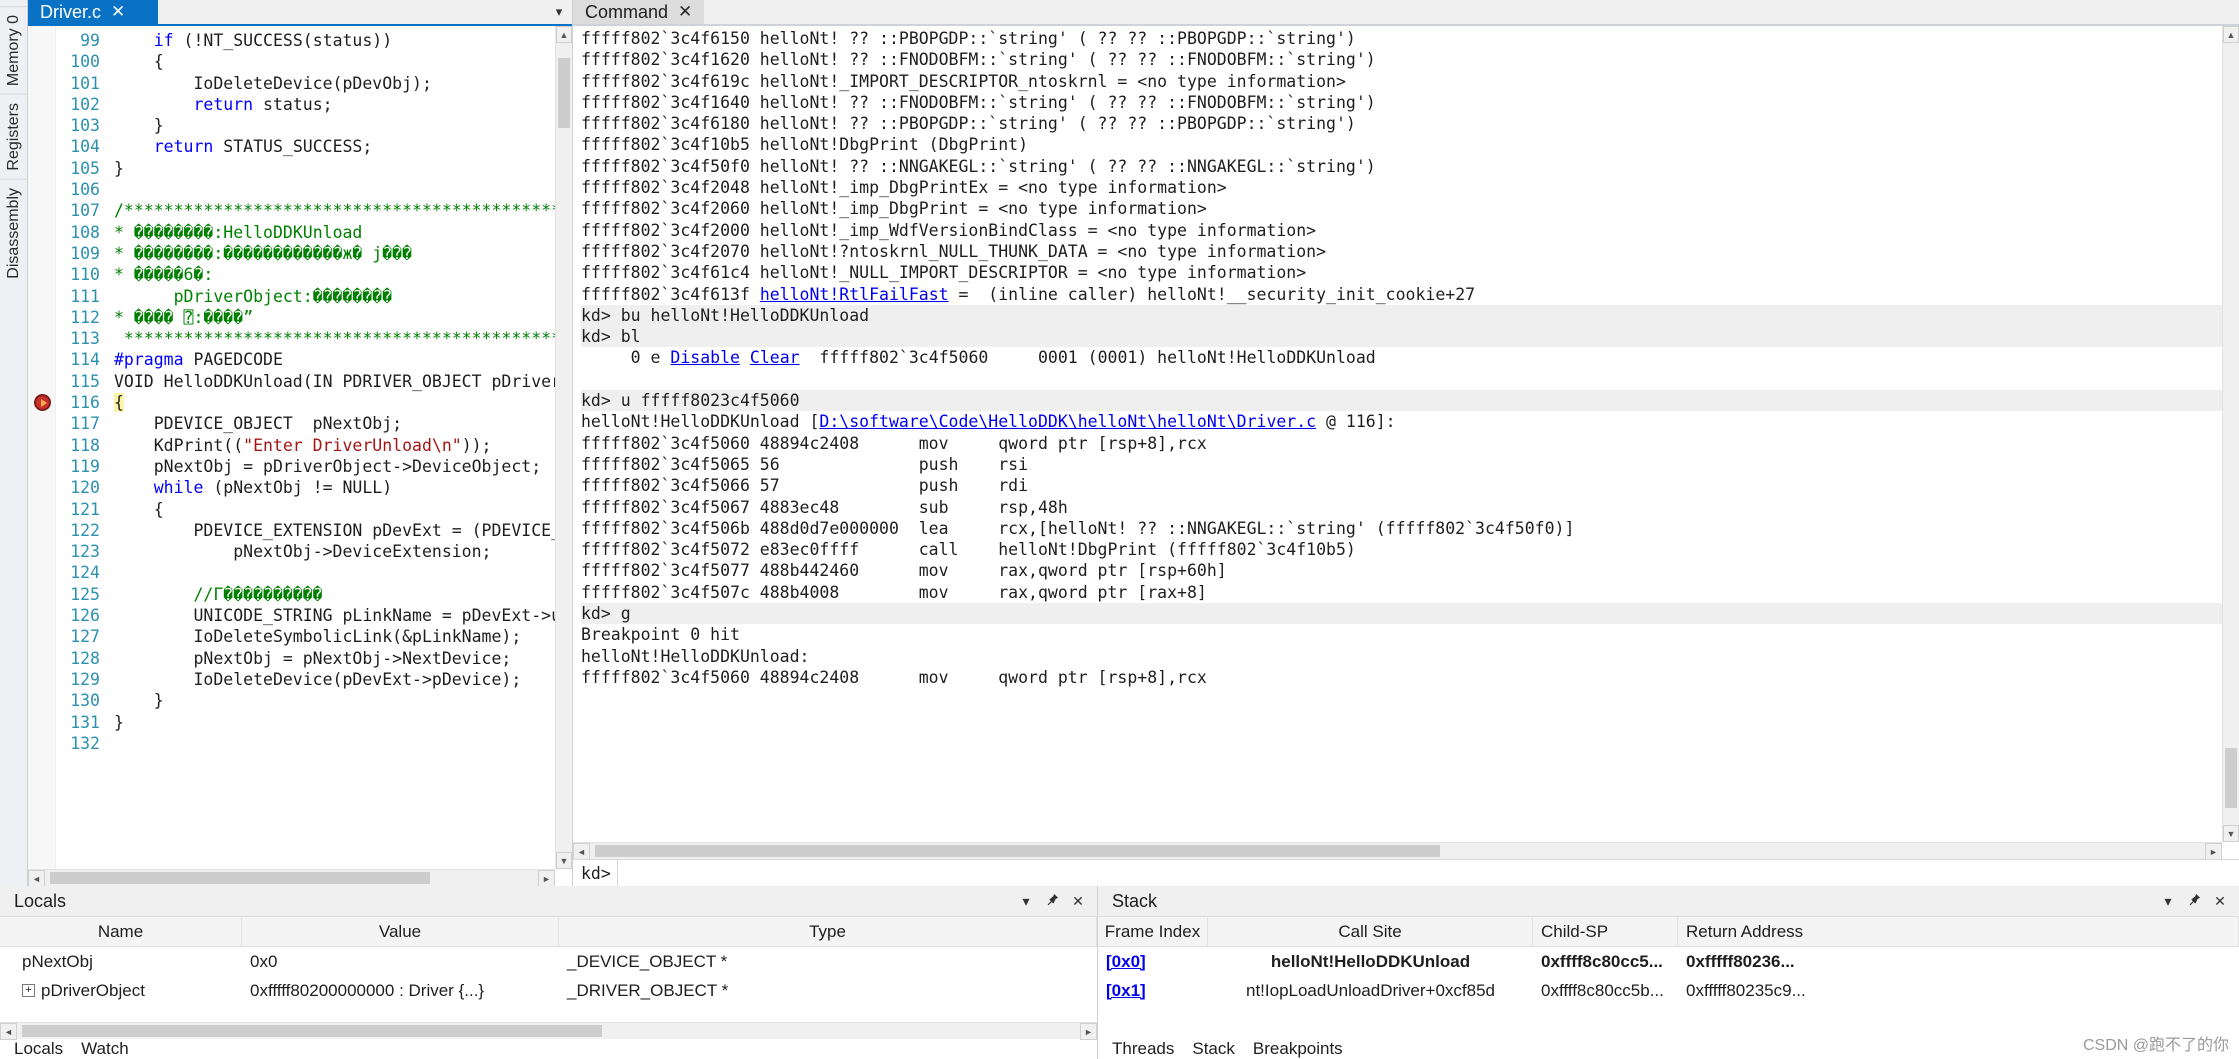 The width and height of the screenshot is (2239, 1059). I want to click on line-number: 121, so click(85, 509).